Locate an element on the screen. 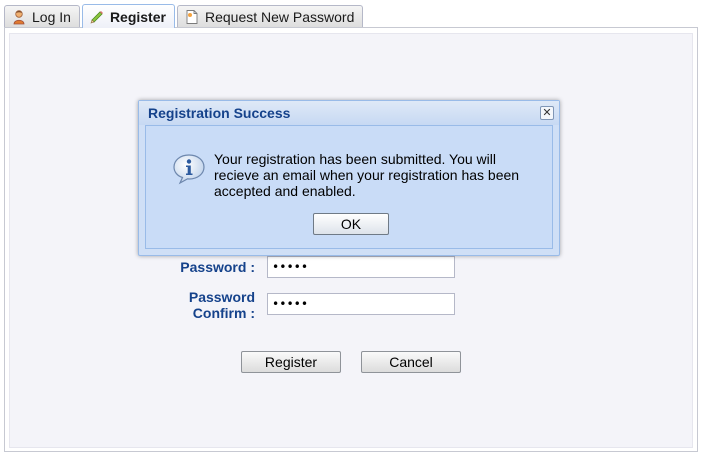  ok-button-label: OK is located at coordinates (351, 224).